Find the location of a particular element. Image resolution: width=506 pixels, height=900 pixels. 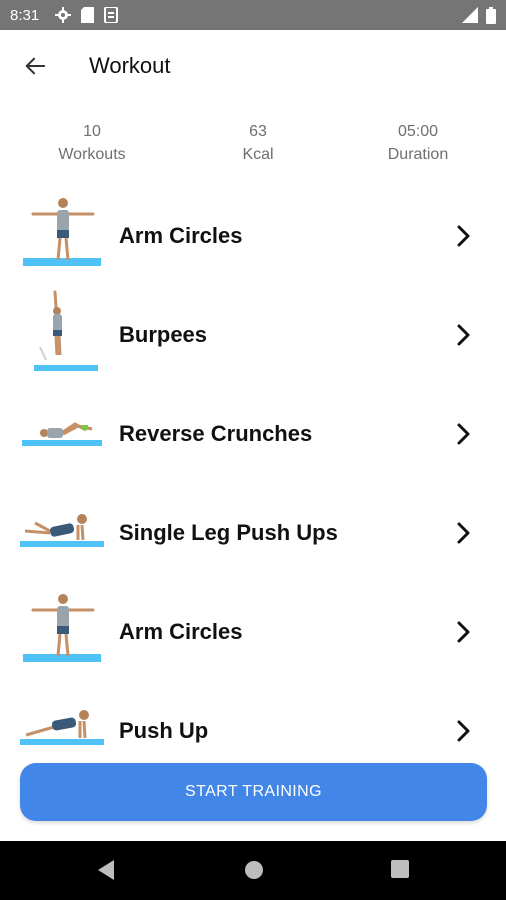

list-item: Reverse Crunches is located at coordinates (253, 433).